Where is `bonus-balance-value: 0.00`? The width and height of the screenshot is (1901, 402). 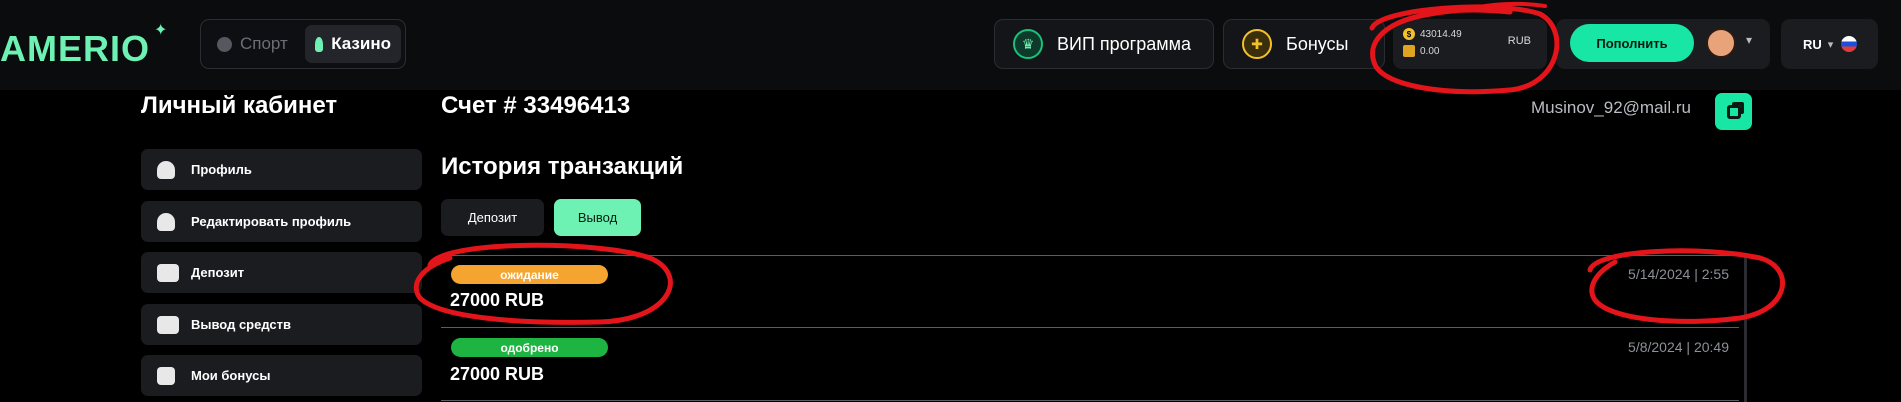
bonus-balance-value: 0.00 is located at coordinates (1430, 51).